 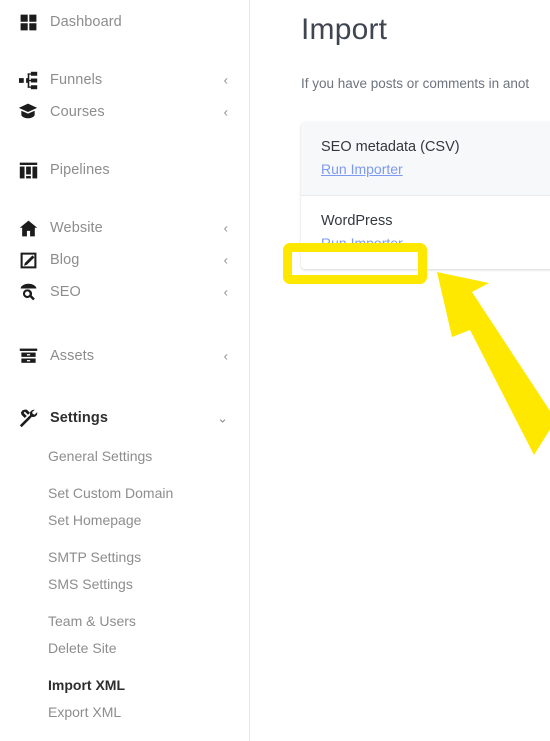 What do you see at coordinates (362, 169) in the screenshot?
I see `run-importer-link-seo-metadata: Run Importer` at bounding box center [362, 169].